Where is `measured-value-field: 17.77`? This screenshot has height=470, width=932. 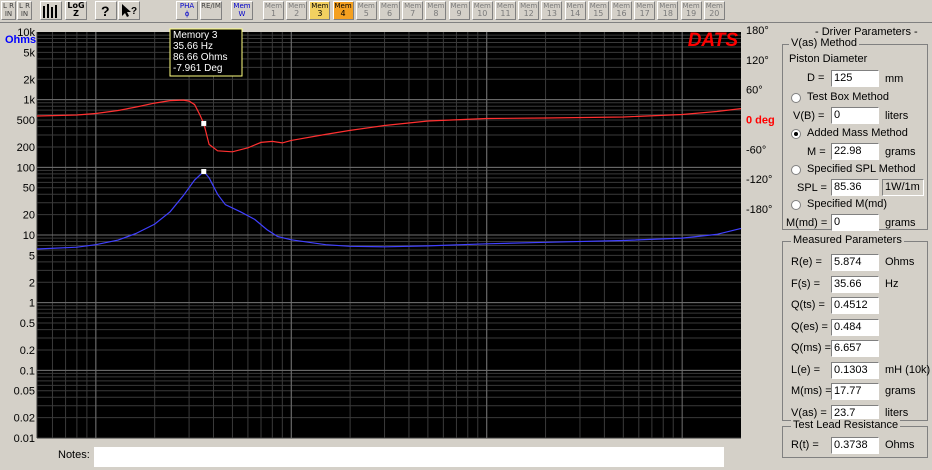
measured-value-field: 17.77 is located at coordinates (855, 391).